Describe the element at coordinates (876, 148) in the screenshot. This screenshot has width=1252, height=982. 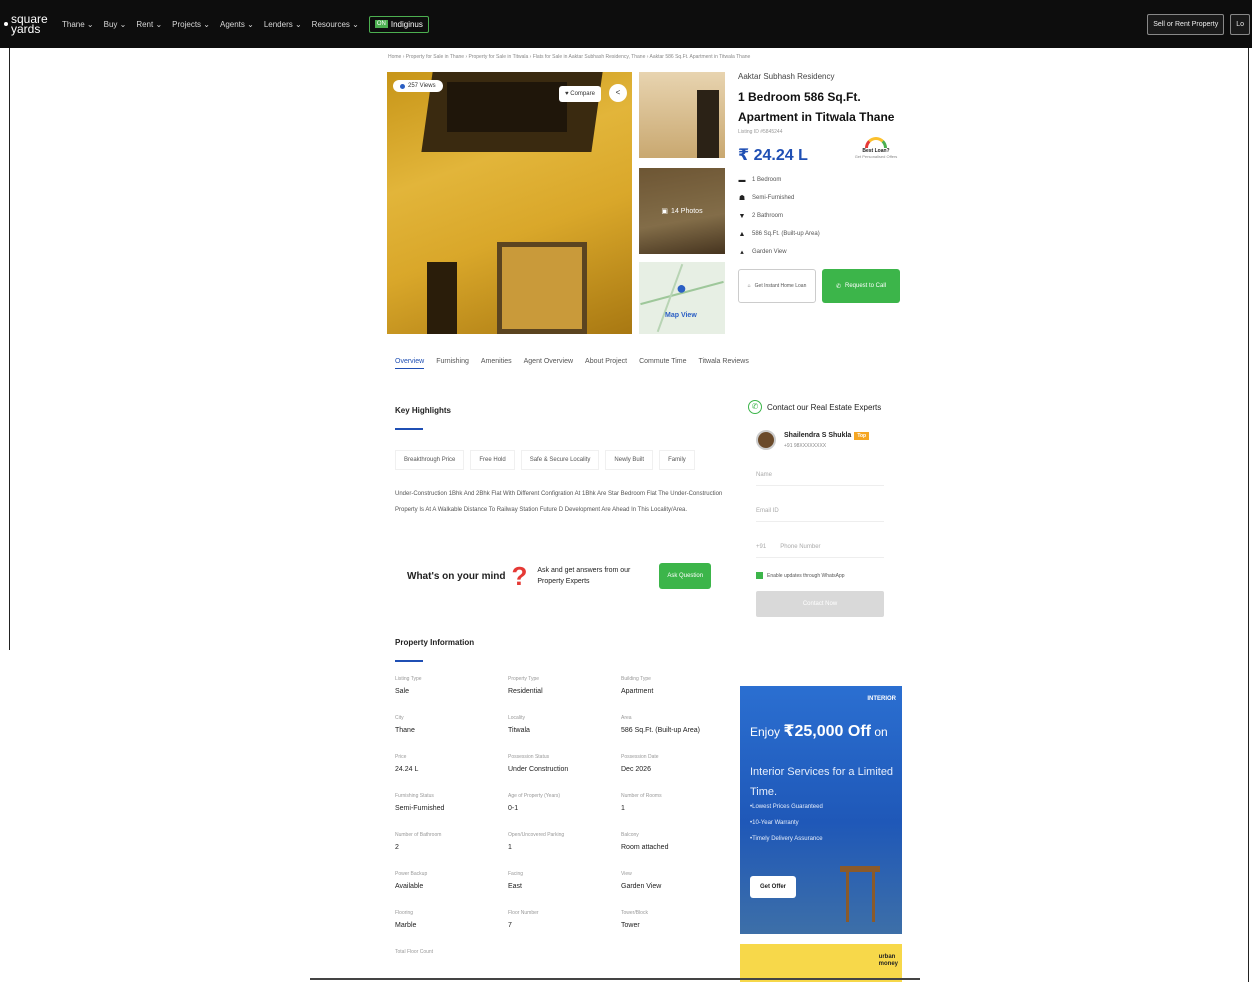
I see `loan-gauge: Best Loan? Get Personalised Offers` at that location.